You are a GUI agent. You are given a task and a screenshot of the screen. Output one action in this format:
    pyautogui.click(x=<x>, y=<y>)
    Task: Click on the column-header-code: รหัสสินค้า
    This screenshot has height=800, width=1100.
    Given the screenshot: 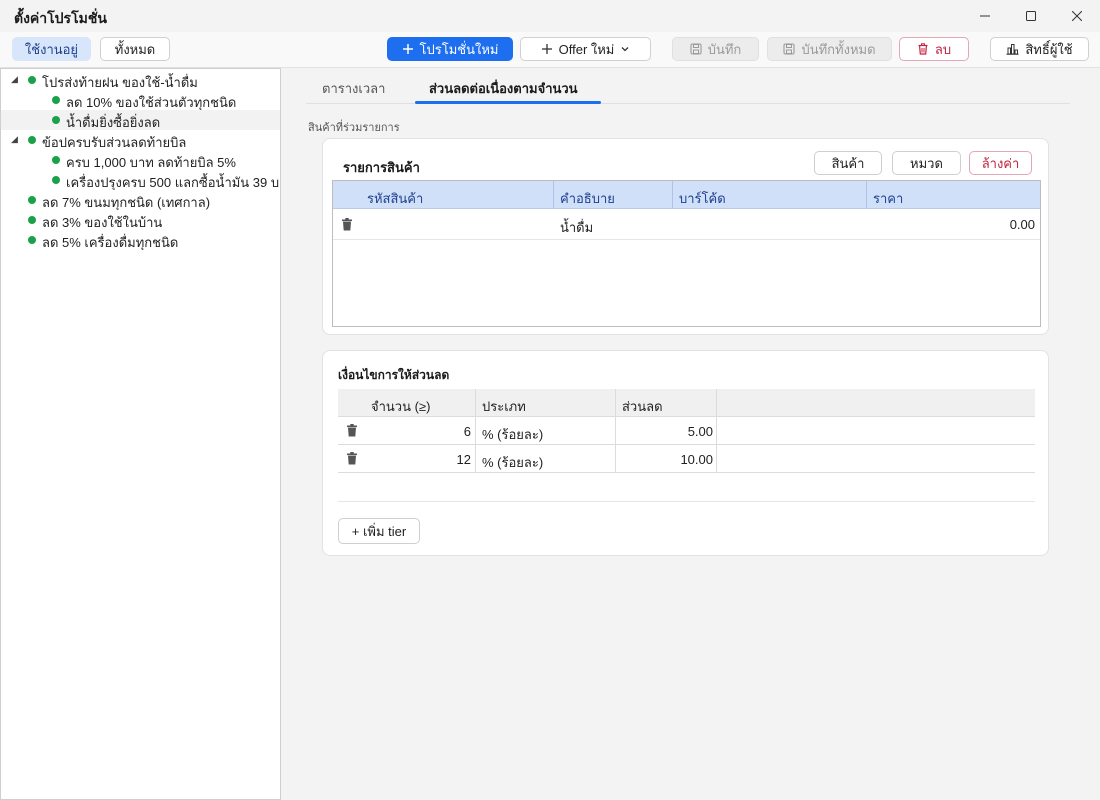 What is the action you would take?
    pyautogui.click(x=395, y=198)
    